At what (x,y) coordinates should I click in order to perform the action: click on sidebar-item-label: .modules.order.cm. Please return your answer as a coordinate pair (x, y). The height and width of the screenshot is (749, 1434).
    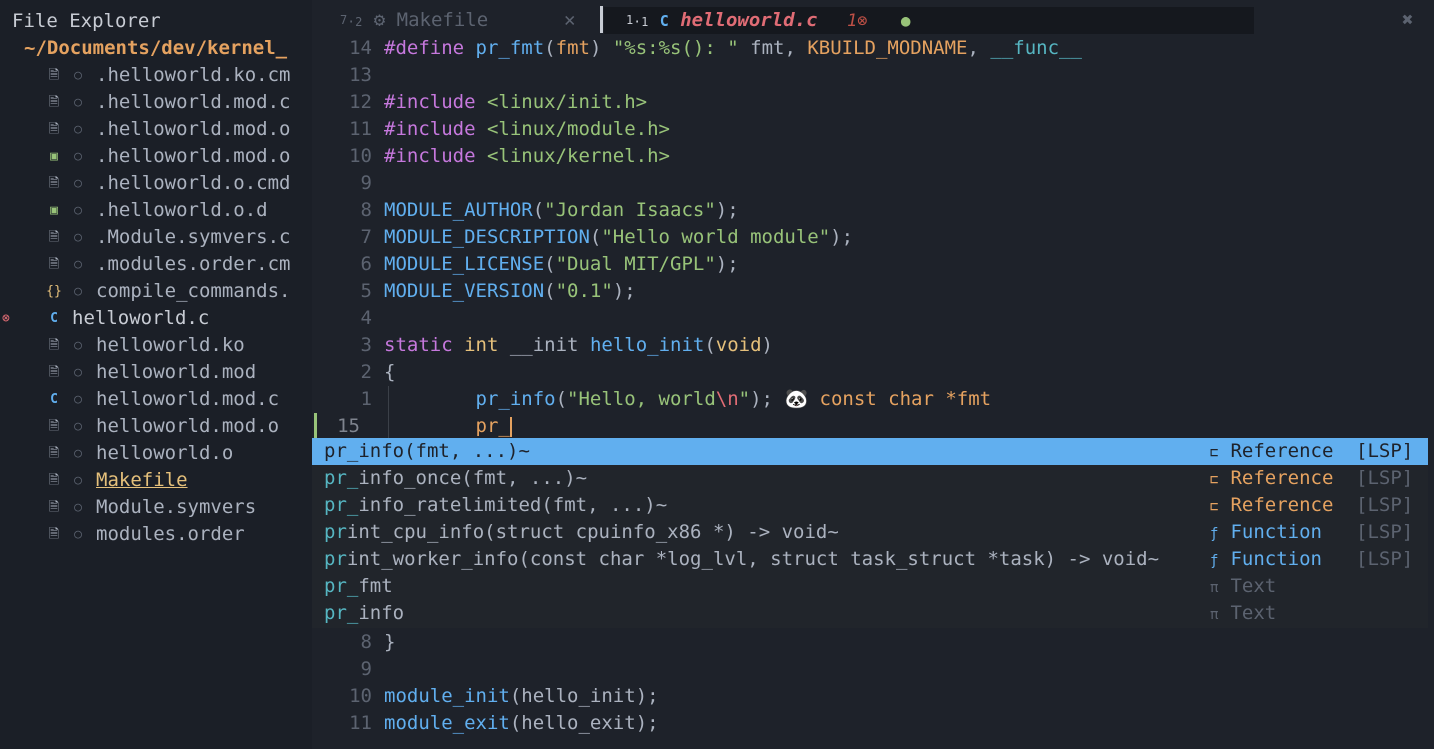
    Looking at the image, I should click on (193, 264).